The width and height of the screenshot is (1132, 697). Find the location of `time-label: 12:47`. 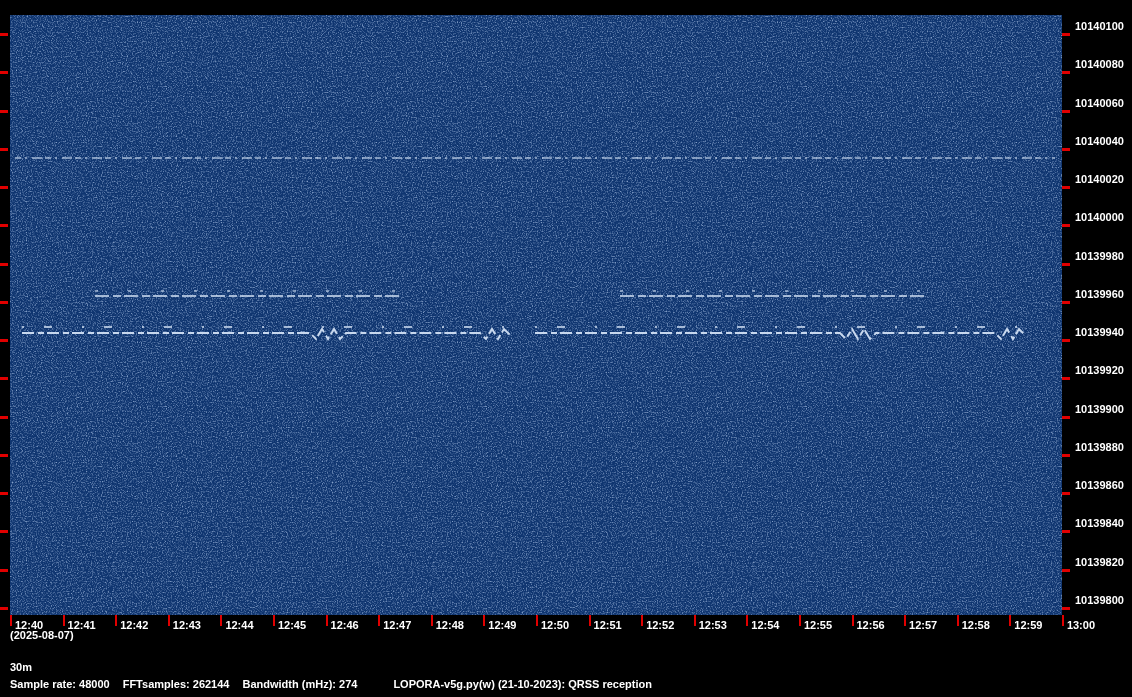

time-label: 12:47 is located at coordinates (397, 625).